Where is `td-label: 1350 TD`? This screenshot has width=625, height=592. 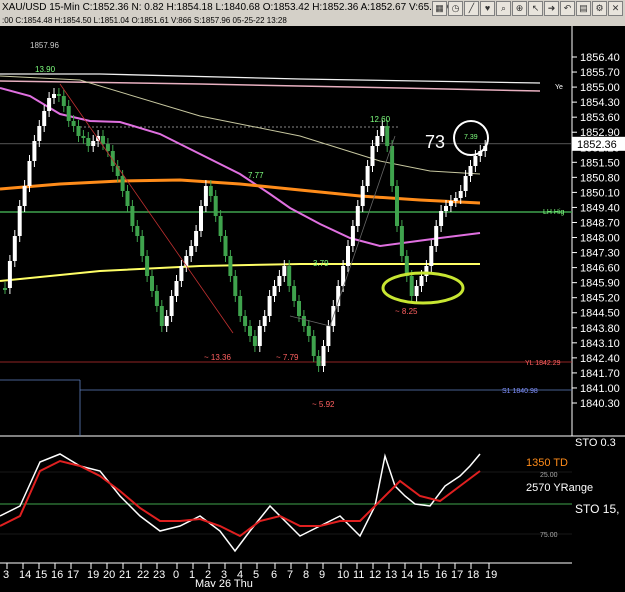
td-label: 1350 TD is located at coordinates (547, 463).